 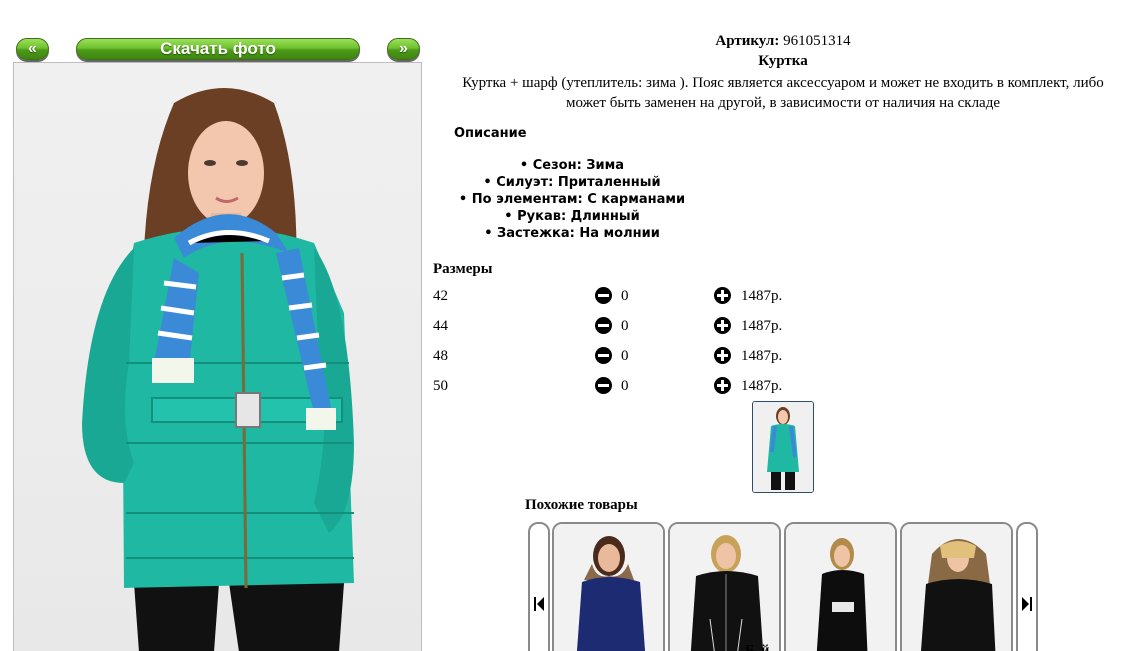 I want to click on property-silhouette: • Силуэт: Приталенный, so click(x=572, y=182).